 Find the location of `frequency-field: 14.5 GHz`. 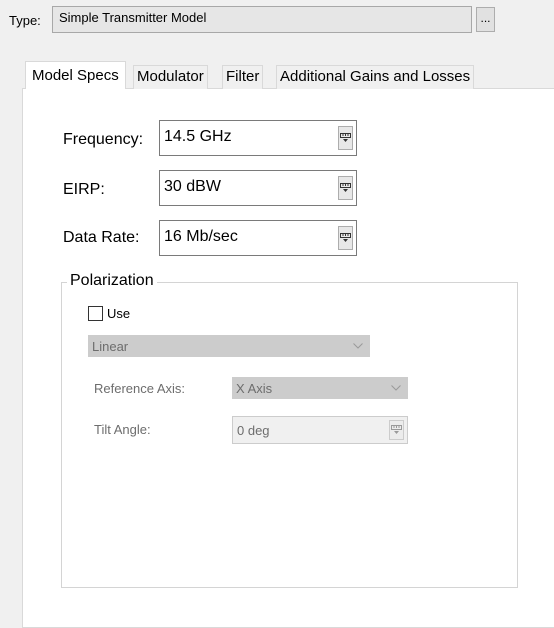

frequency-field: 14.5 GHz is located at coordinates (258, 138).